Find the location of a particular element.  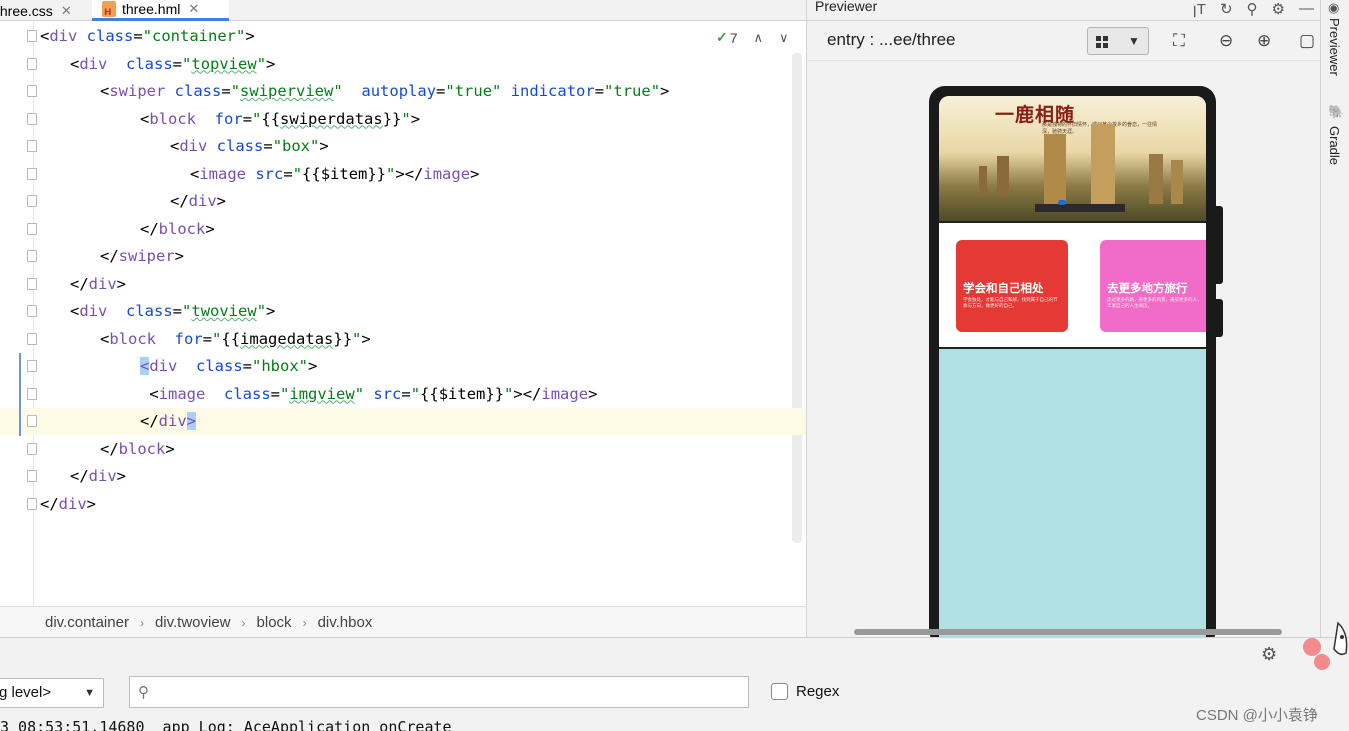

pin-icon: ⚲ is located at coordinates (1252, 9).